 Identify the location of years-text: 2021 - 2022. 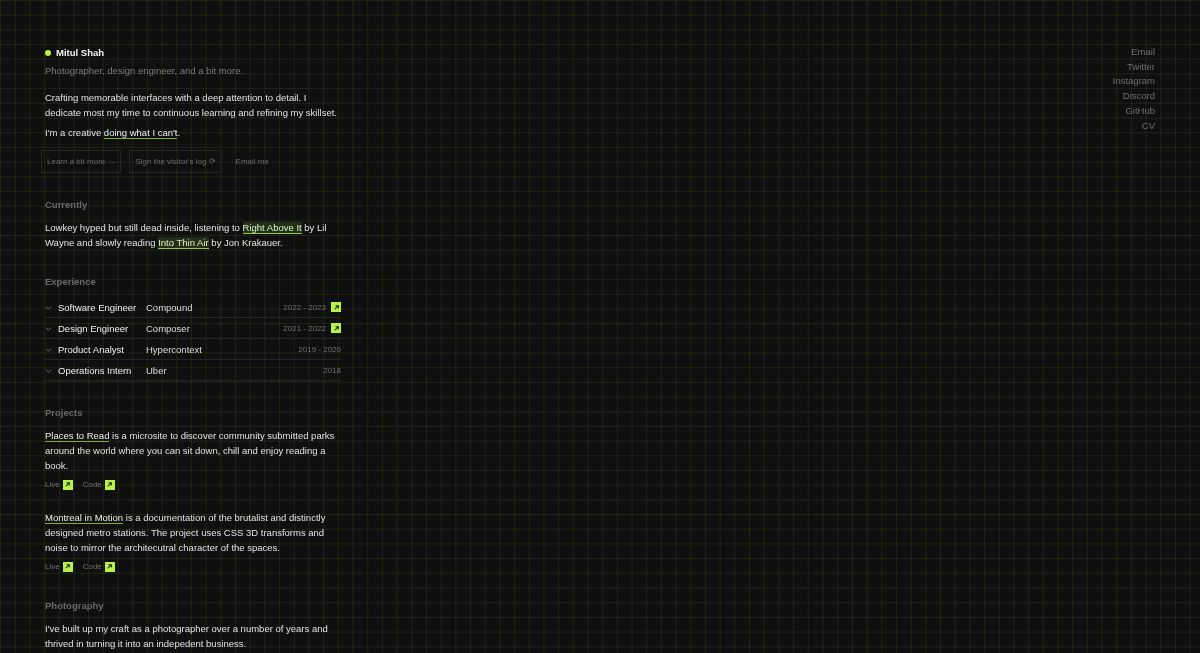
(304, 328).